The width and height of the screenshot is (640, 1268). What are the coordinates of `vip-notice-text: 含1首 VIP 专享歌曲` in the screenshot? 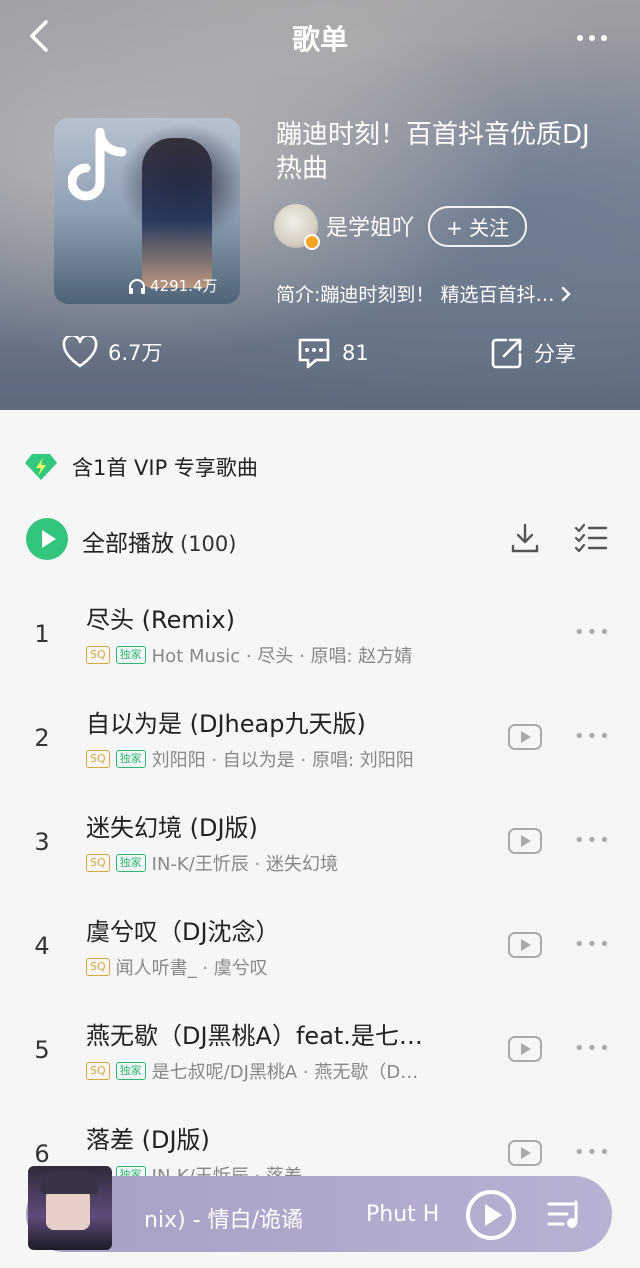 It's located at (165, 468).